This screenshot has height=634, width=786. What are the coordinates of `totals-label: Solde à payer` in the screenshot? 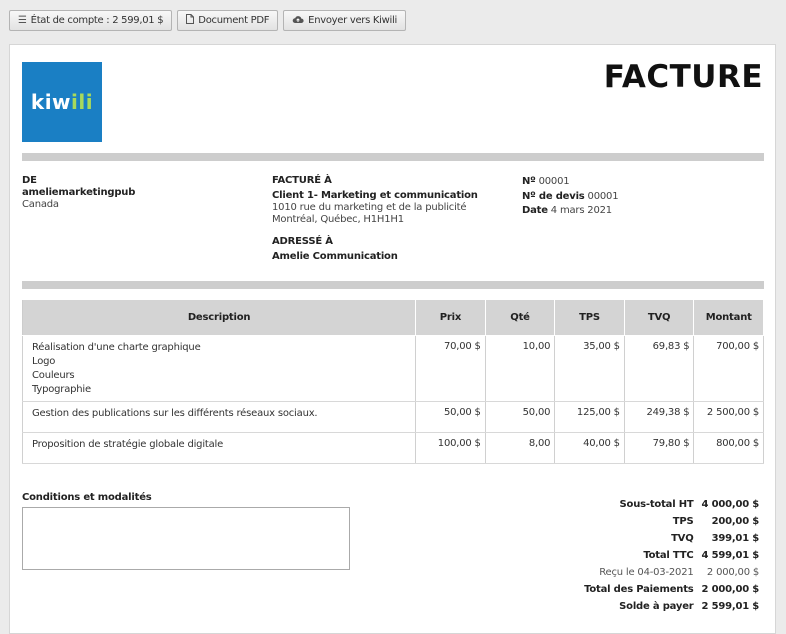 It's located at (656, 606).